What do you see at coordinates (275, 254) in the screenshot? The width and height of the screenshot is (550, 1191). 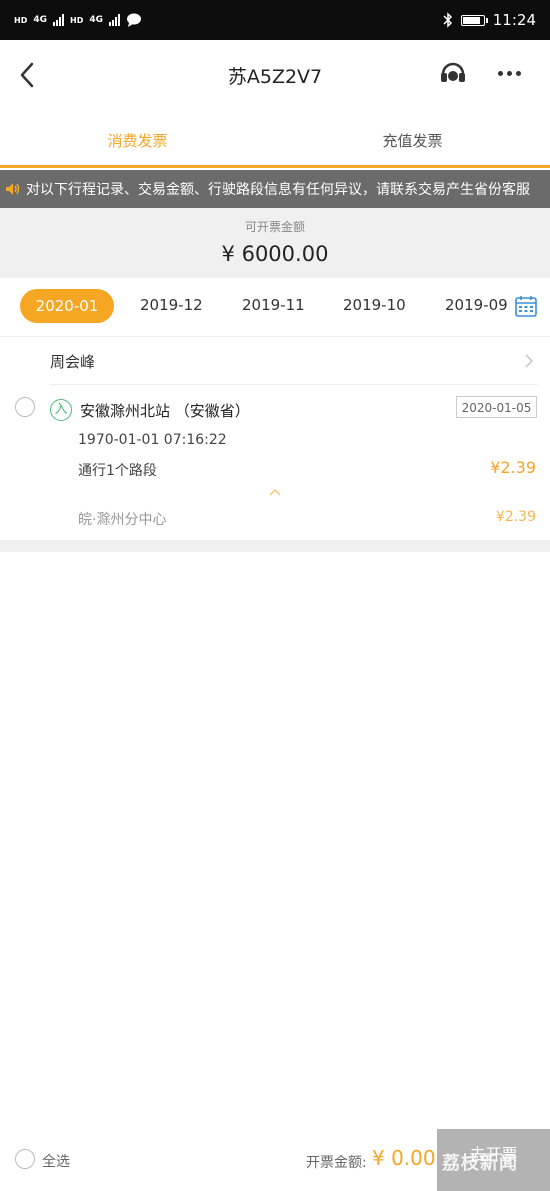 I see `available-amount-value: ¥ 6000.00` at bounding box center [275, 254].